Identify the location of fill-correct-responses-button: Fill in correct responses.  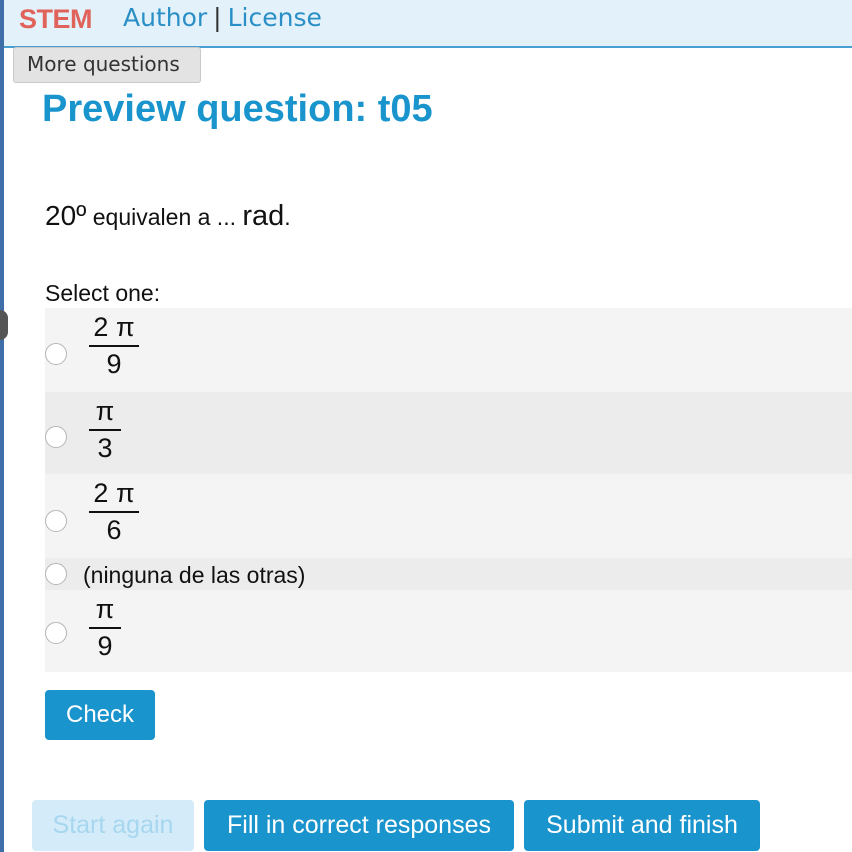
(359, 825).